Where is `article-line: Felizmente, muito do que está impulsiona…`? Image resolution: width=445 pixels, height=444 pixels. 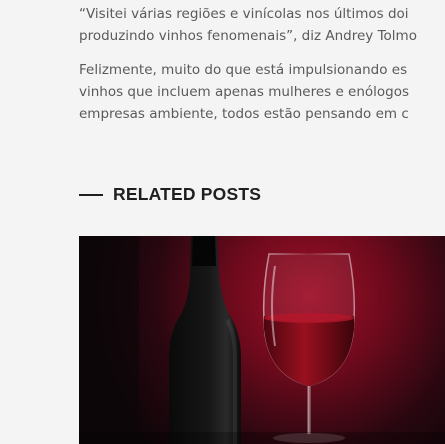 article-line: Felizmente, muito do que está impulsiona… is located at coordinates (243, 70).